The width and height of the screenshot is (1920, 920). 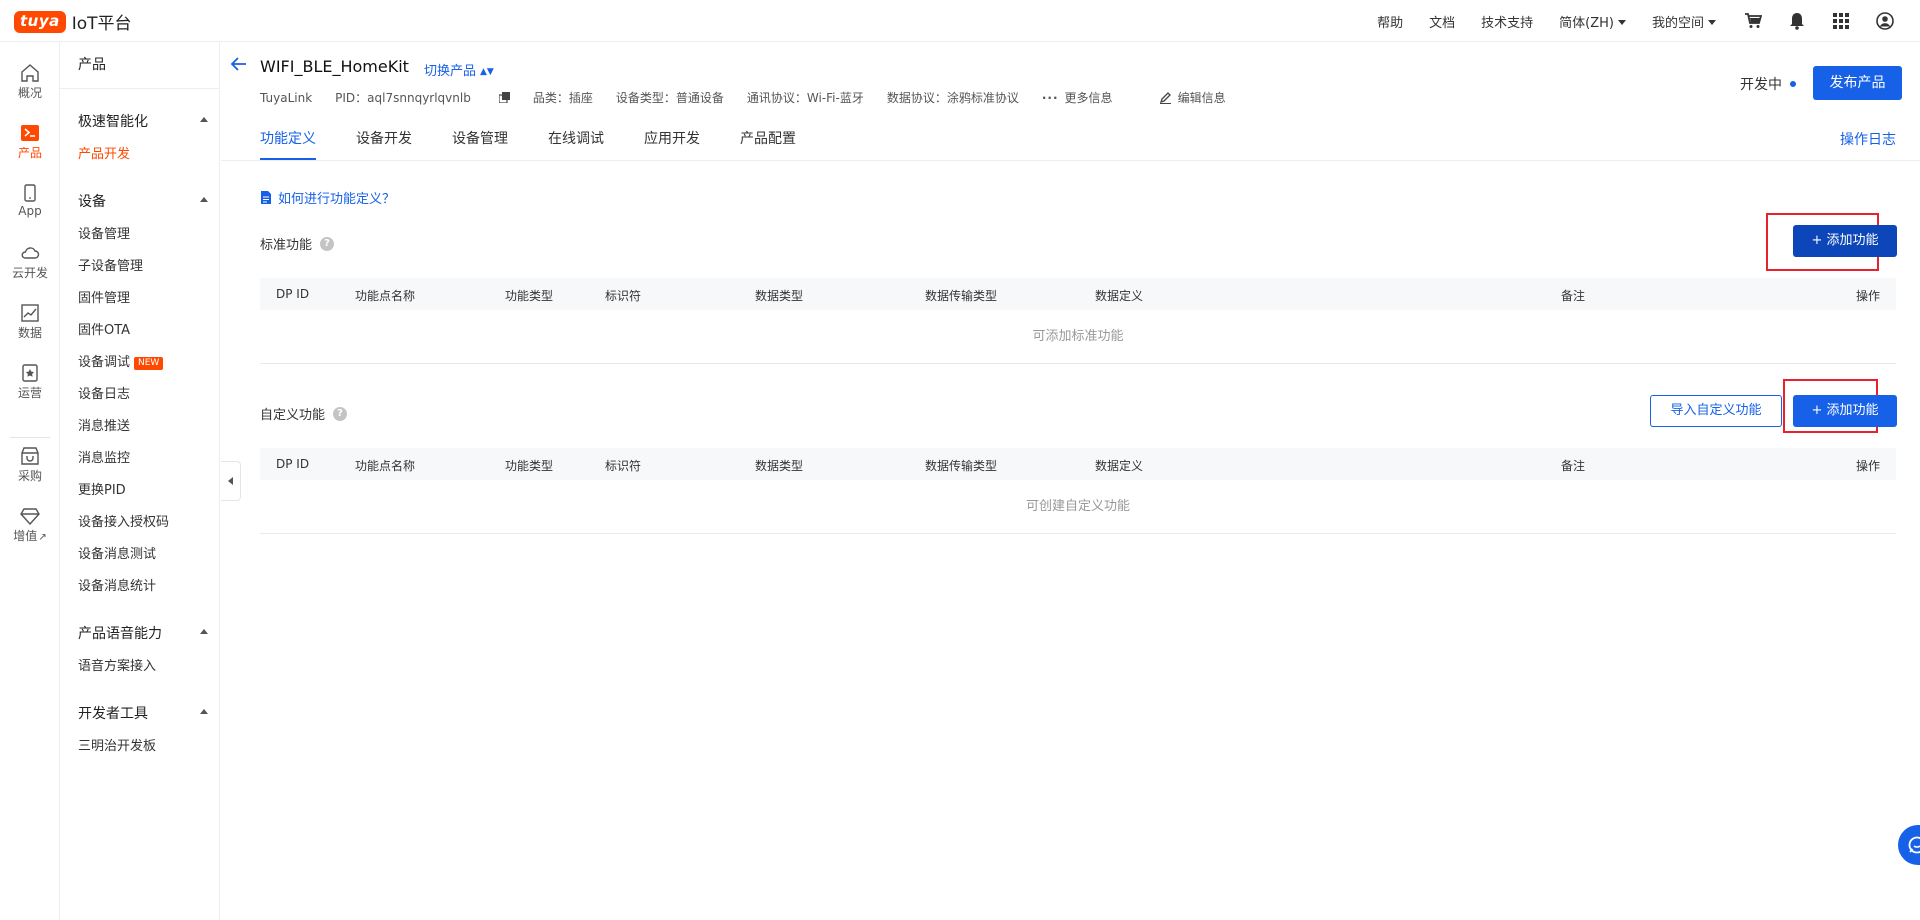 What do you see at coordinates (30, 211) in the screenshot?
I see `rail-label: App` at bounding box center [30, 211].